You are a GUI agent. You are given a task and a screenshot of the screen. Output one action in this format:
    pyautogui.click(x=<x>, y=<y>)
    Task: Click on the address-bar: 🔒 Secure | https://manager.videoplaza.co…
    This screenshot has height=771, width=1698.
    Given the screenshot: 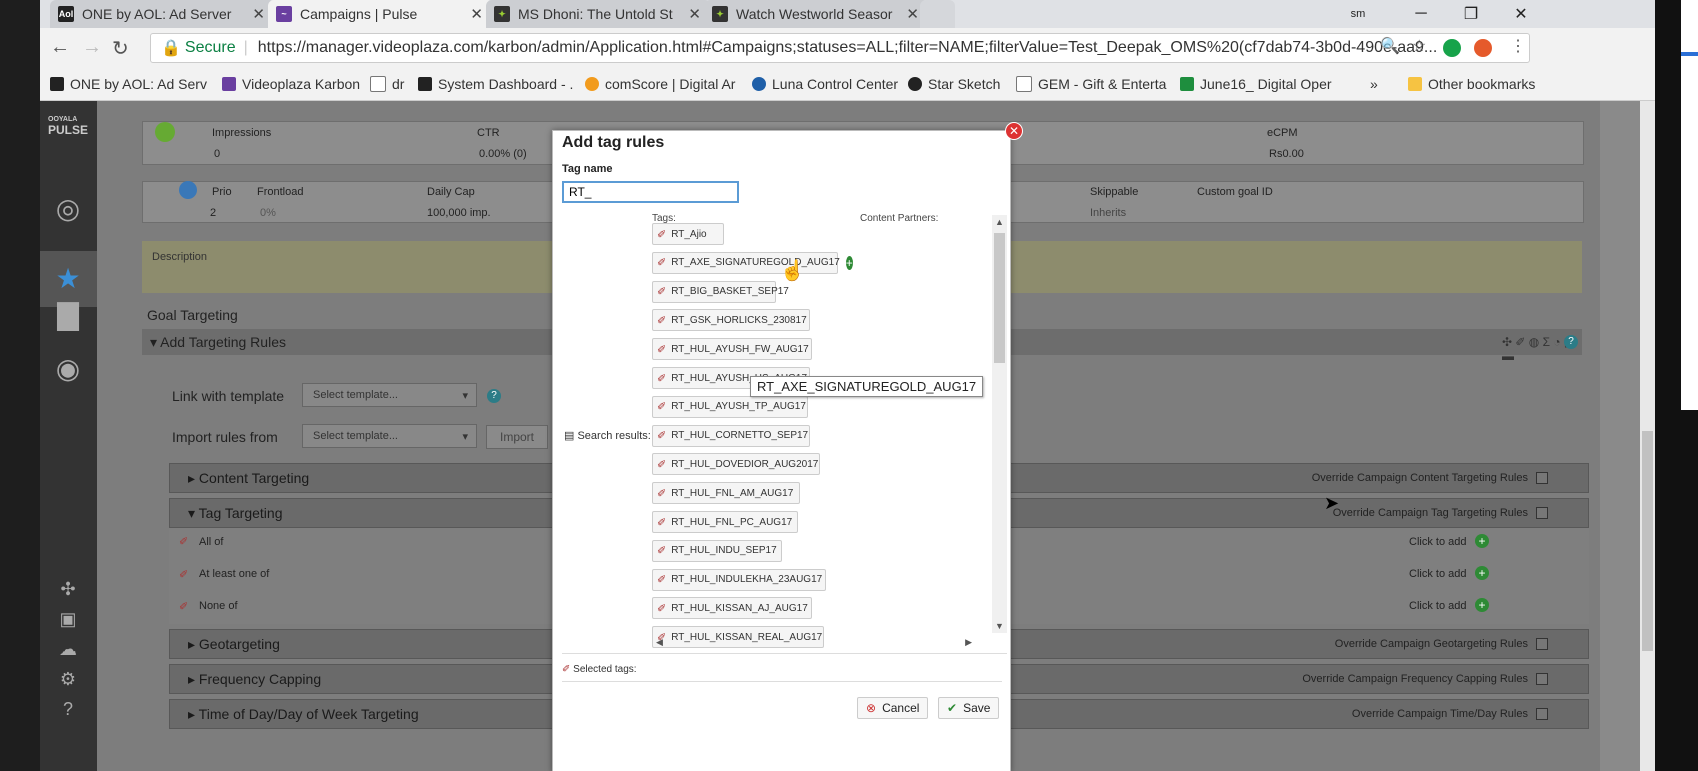 What is the action you would take?
    pyautogui.click(x=840, y=48)
    